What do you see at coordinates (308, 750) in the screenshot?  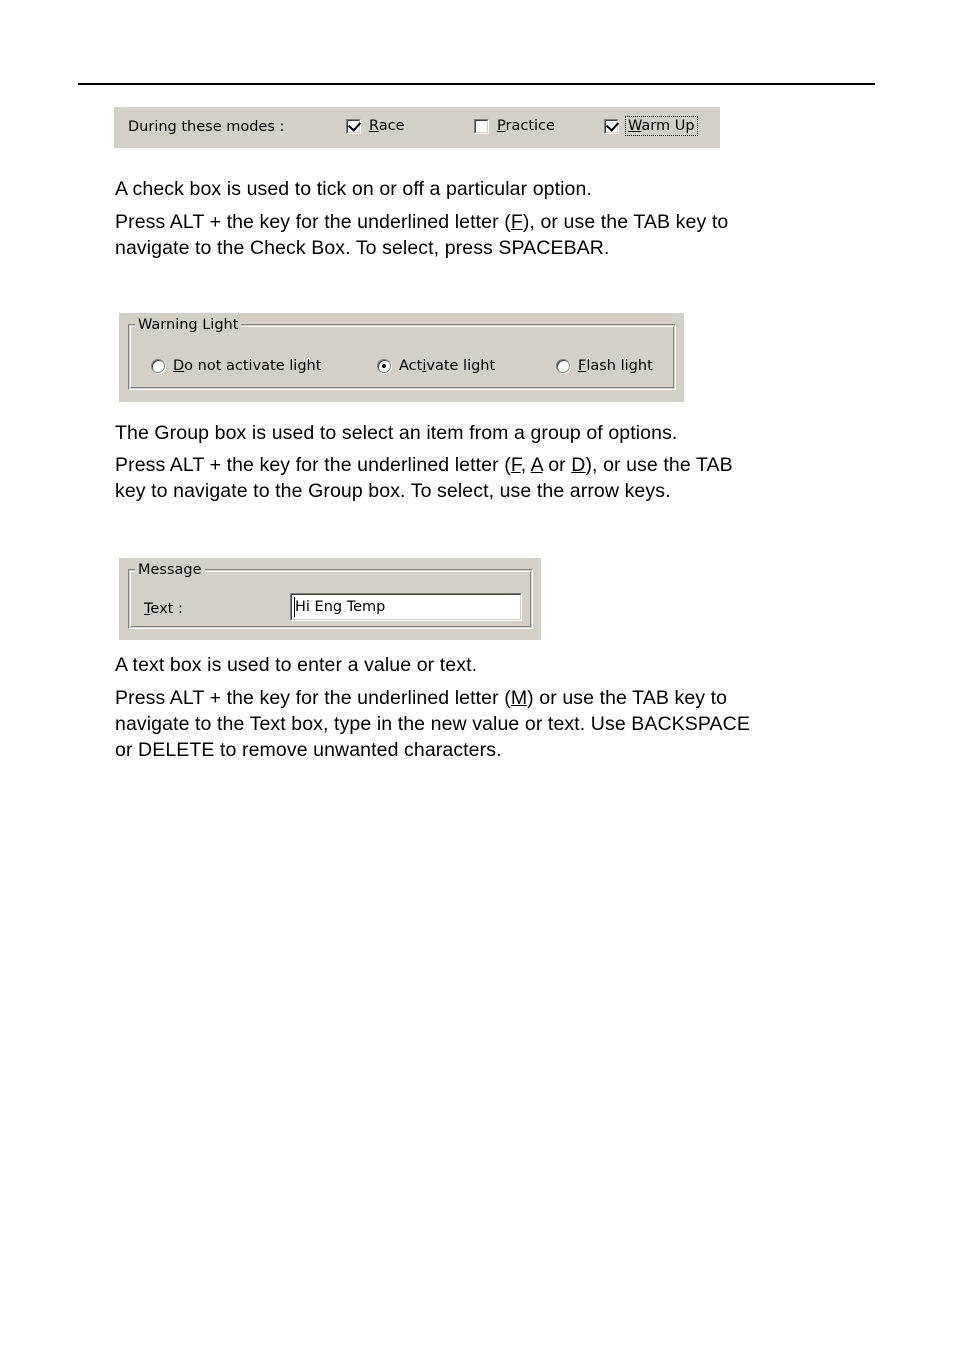 I see `textbox-instruction-part4: or DELETE to remove unwanted characters.` at bounding box center [308, 750].